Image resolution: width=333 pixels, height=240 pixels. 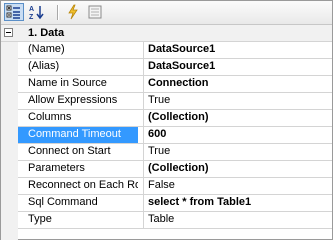 What do you see at coordinates (56, 168) in the screenshot?
I see `property-name: Parameters` at bounding box center [56, 168].